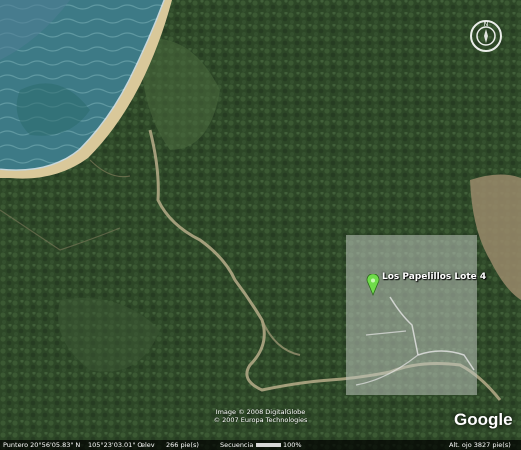  What do you see at coordinates (486, 36) in the screenshot?
I see `compass-icon: N` at bounding box center [486, 36].